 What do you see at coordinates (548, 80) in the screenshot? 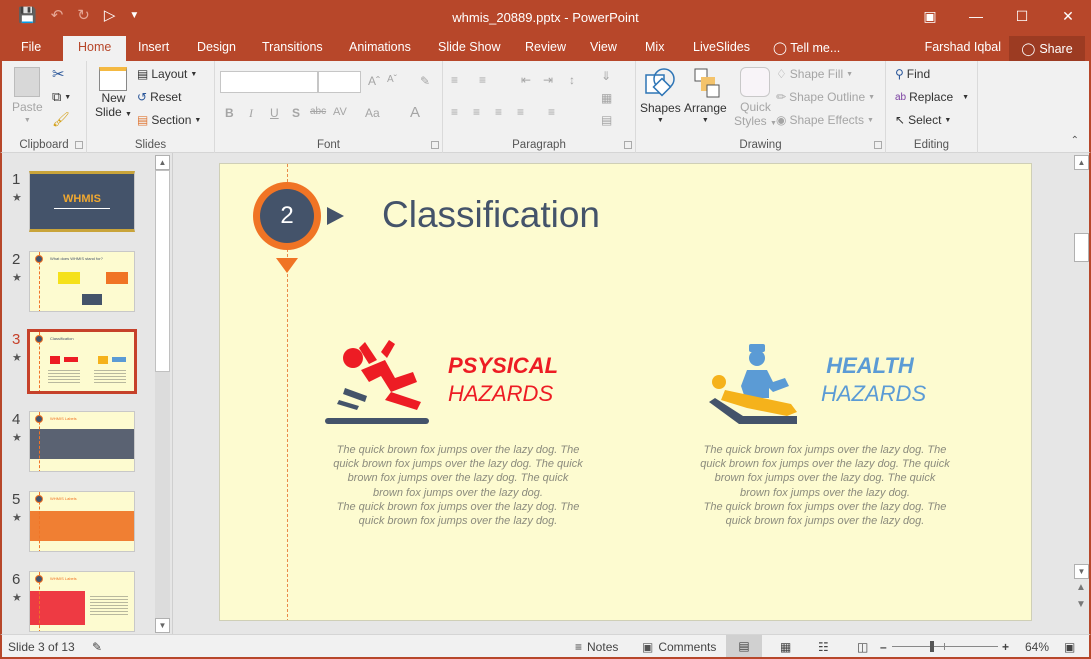
I see `increase-indent-icon: ⇥` at bounding box center [548, 80].